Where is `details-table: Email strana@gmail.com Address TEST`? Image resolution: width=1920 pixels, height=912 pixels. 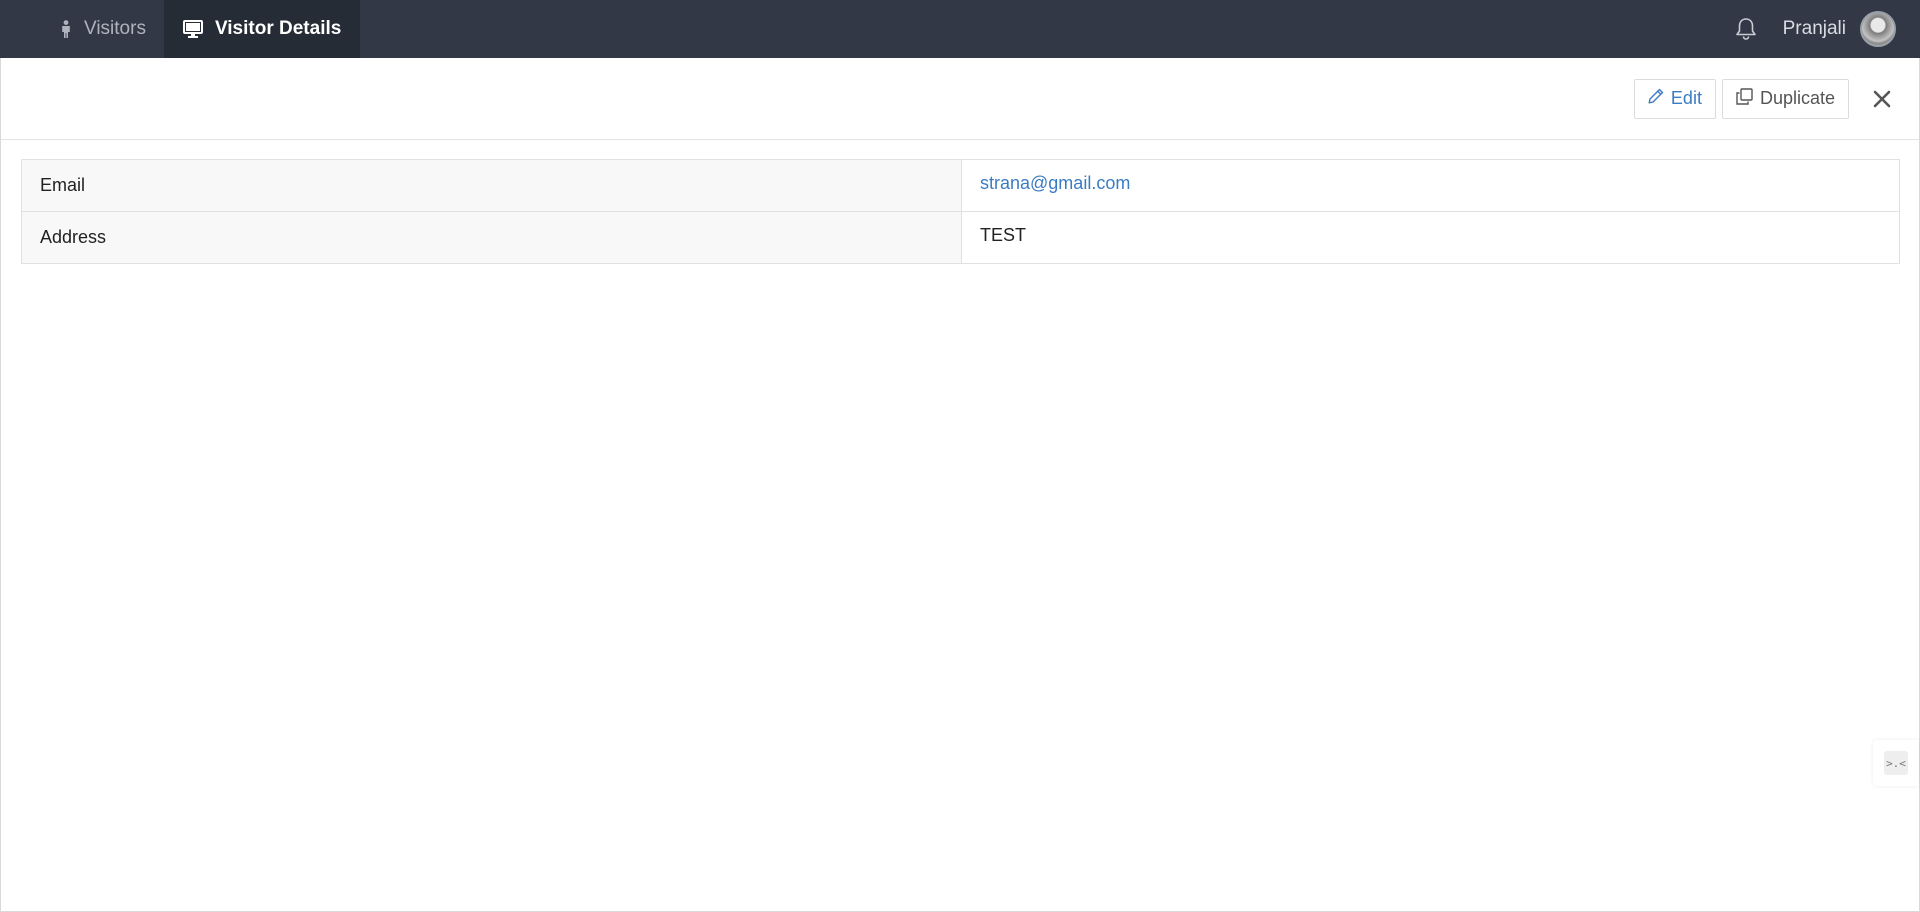 details-table: Email strana@gmail.com Address TEST is located at coordinates (960, 211).